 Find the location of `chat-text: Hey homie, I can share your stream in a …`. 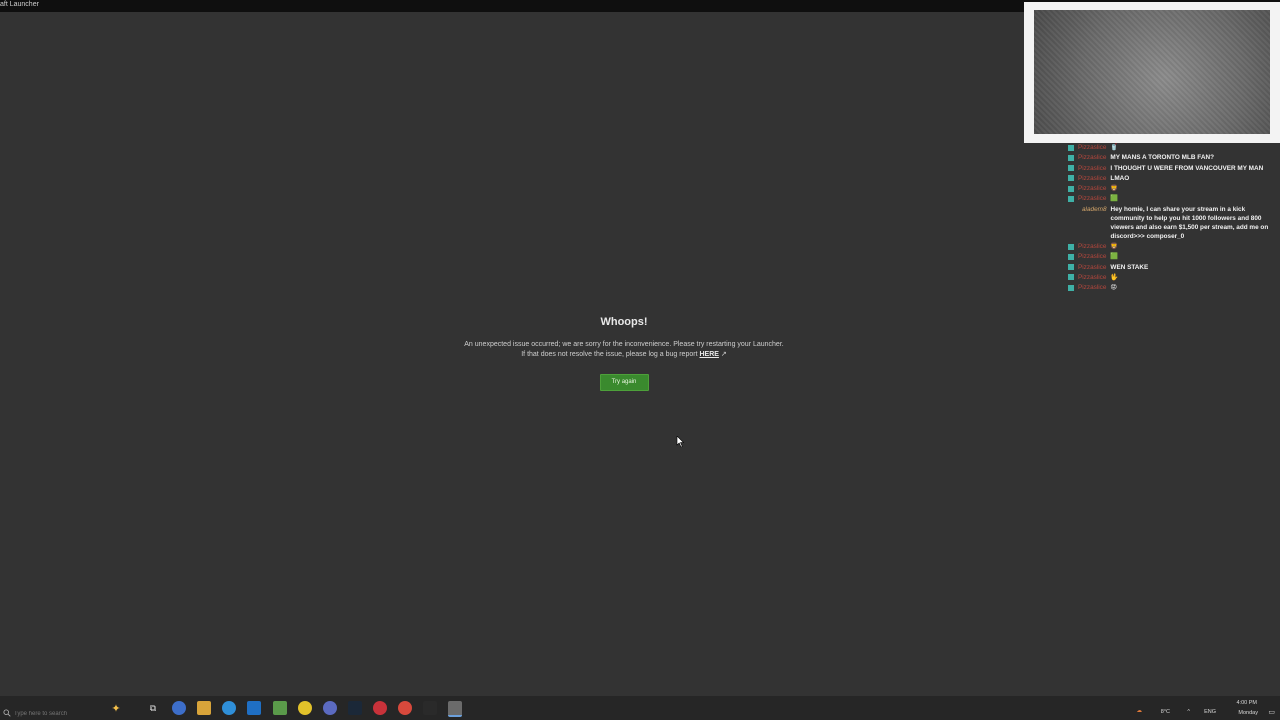

chat-text: Hey homie, I can share your stream in a … is located at coordinates (1189, 222).